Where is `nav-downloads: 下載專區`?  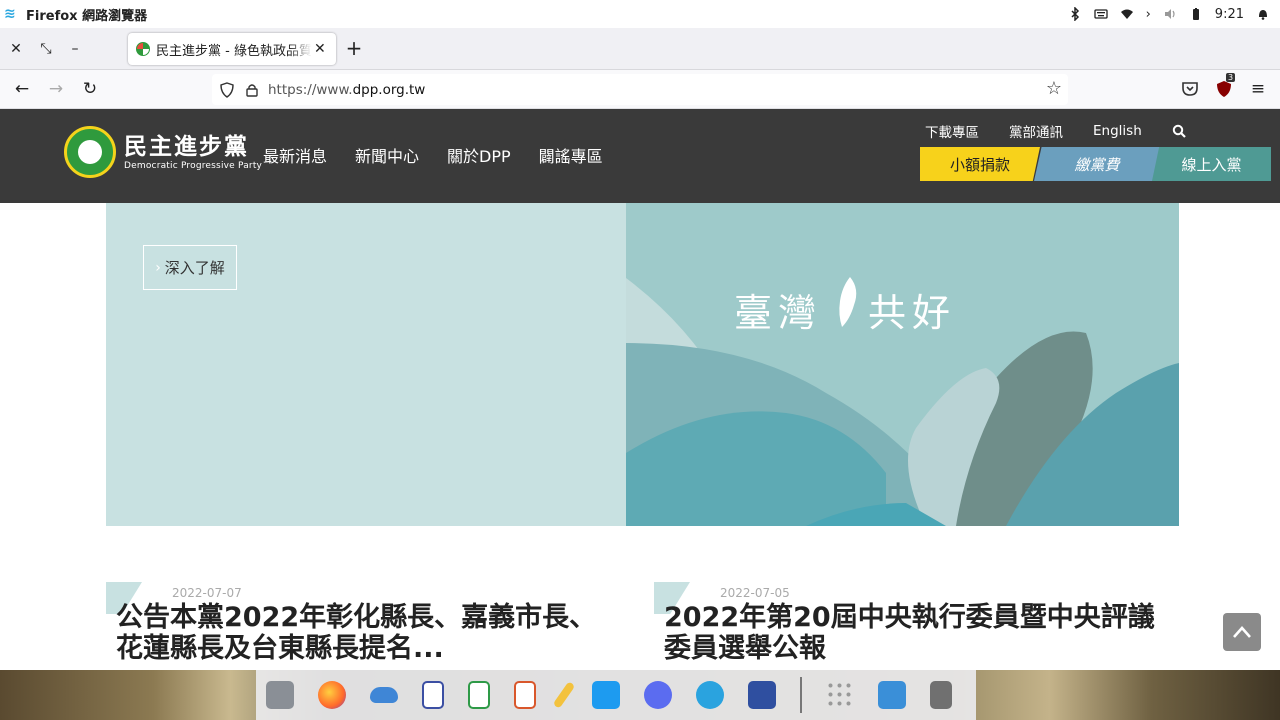
nav-downloads: 下載專區 is located at coordinates (952, 131).